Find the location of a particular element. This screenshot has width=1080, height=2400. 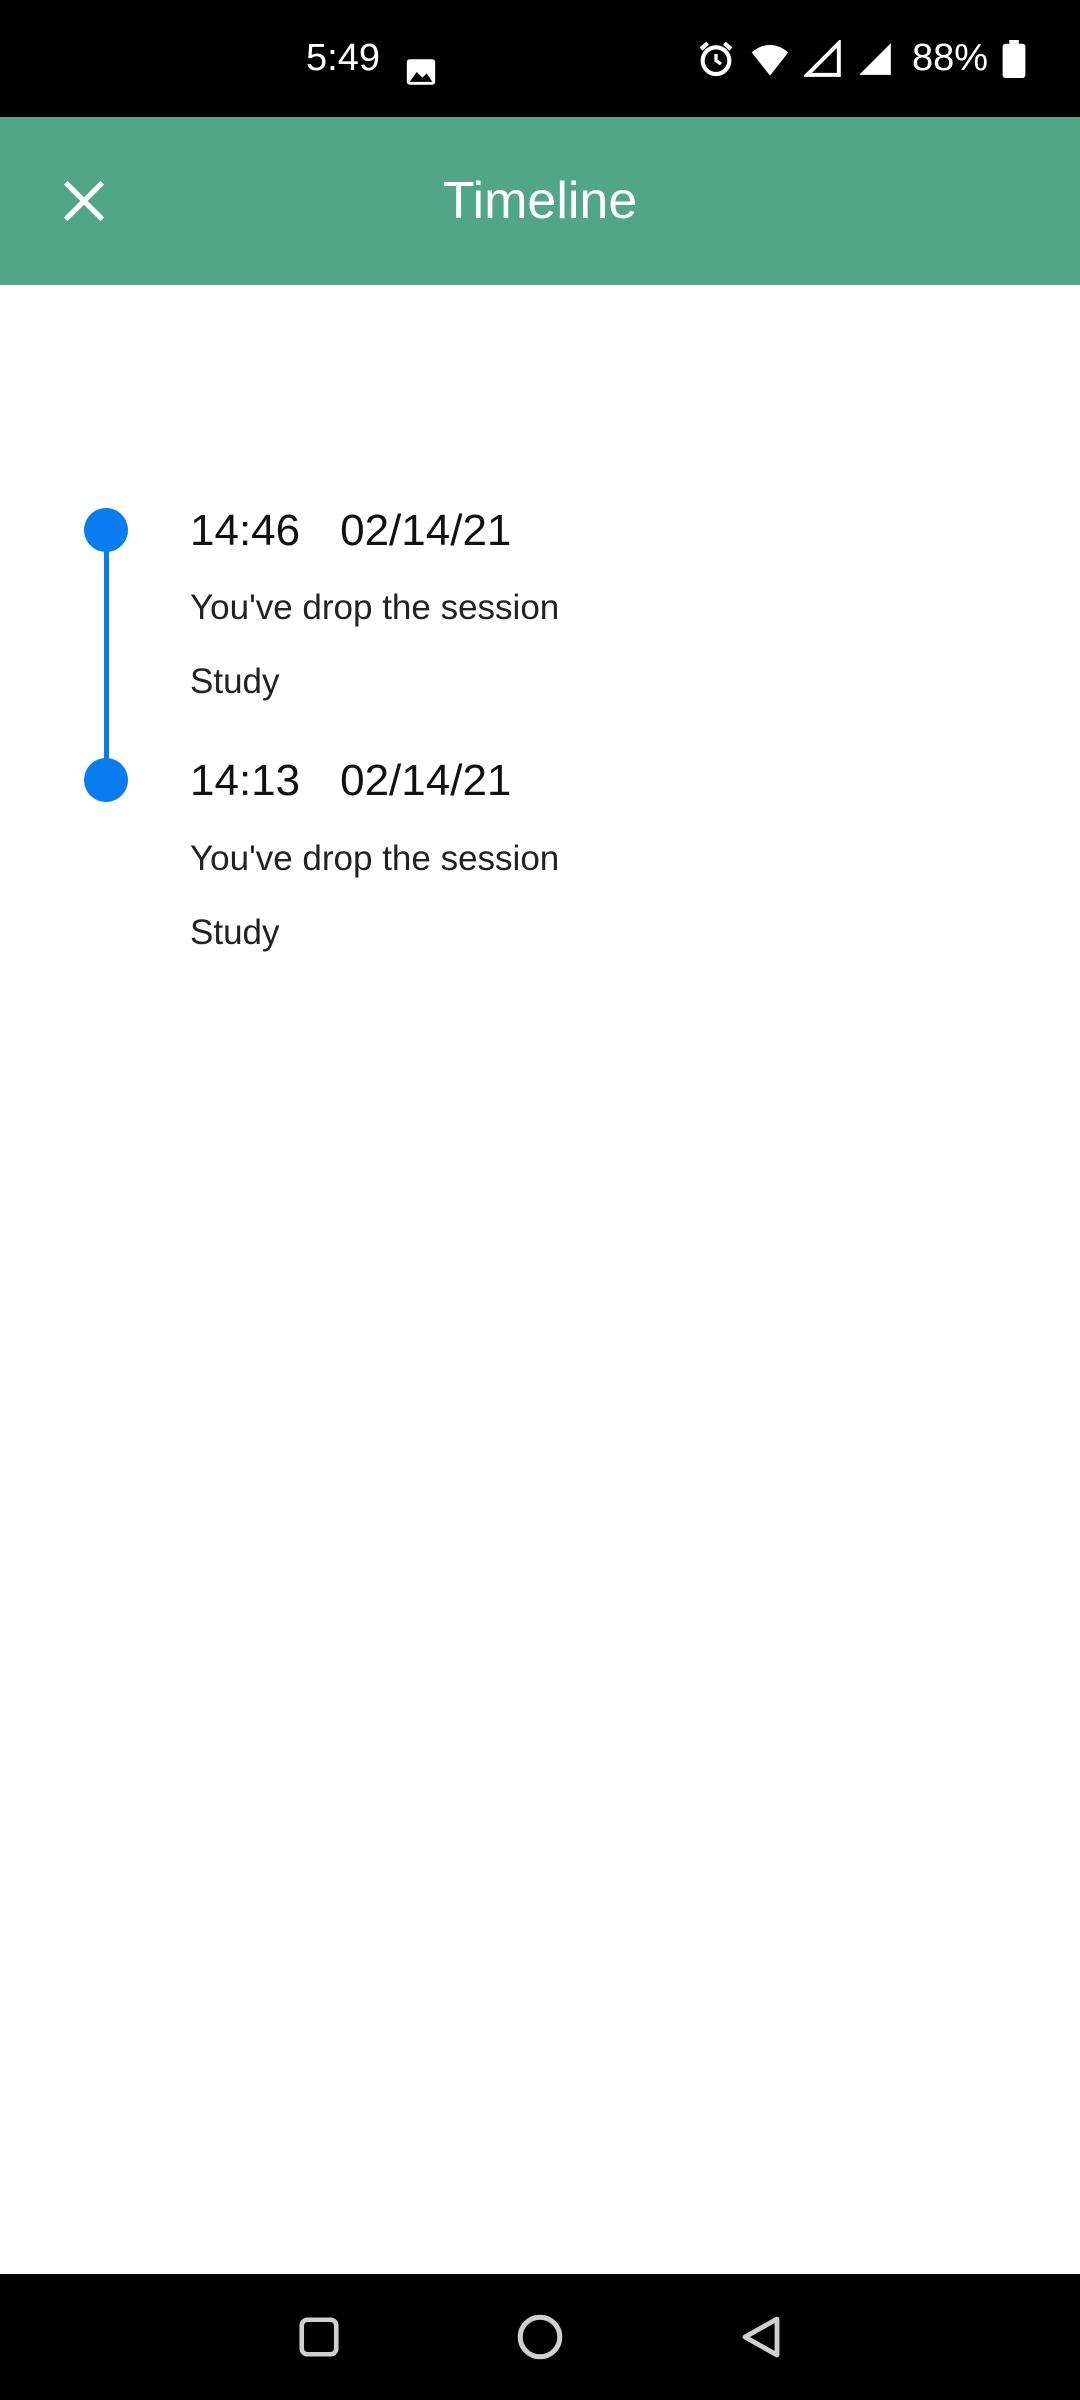

close-button is located at coordinates (84, 201).